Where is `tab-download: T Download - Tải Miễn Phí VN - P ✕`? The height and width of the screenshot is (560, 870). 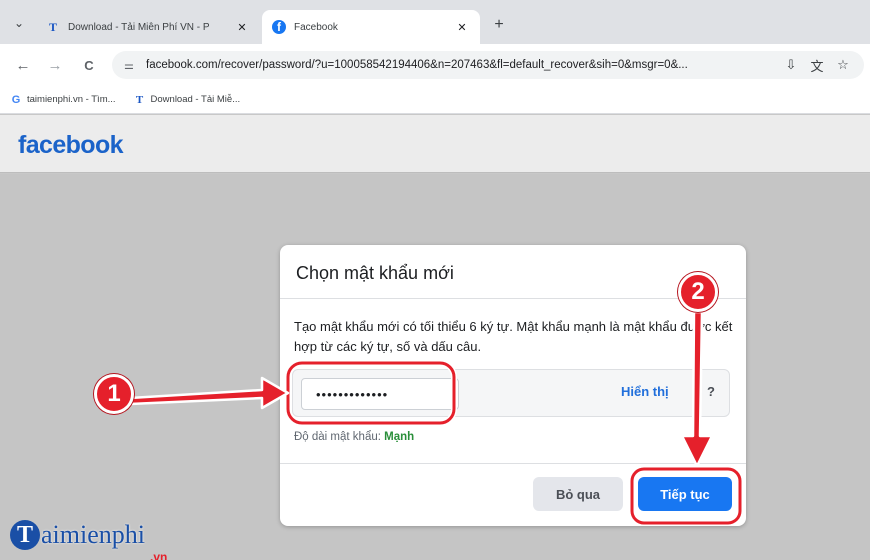 tab-download: T Download - Tải Miễn Phí VN - P ✕ is located at coordinates (148, 27).